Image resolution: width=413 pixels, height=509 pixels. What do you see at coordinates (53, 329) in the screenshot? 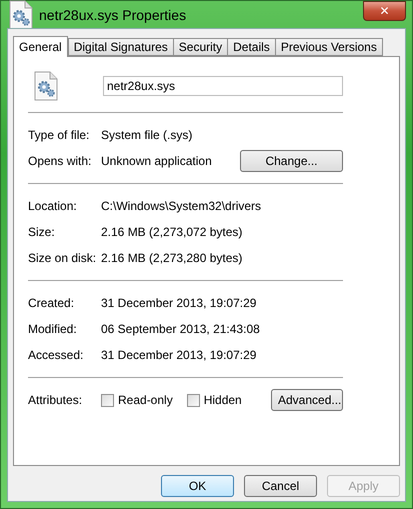
I see `property-label: Modified:` at bounding box center [53, 329].